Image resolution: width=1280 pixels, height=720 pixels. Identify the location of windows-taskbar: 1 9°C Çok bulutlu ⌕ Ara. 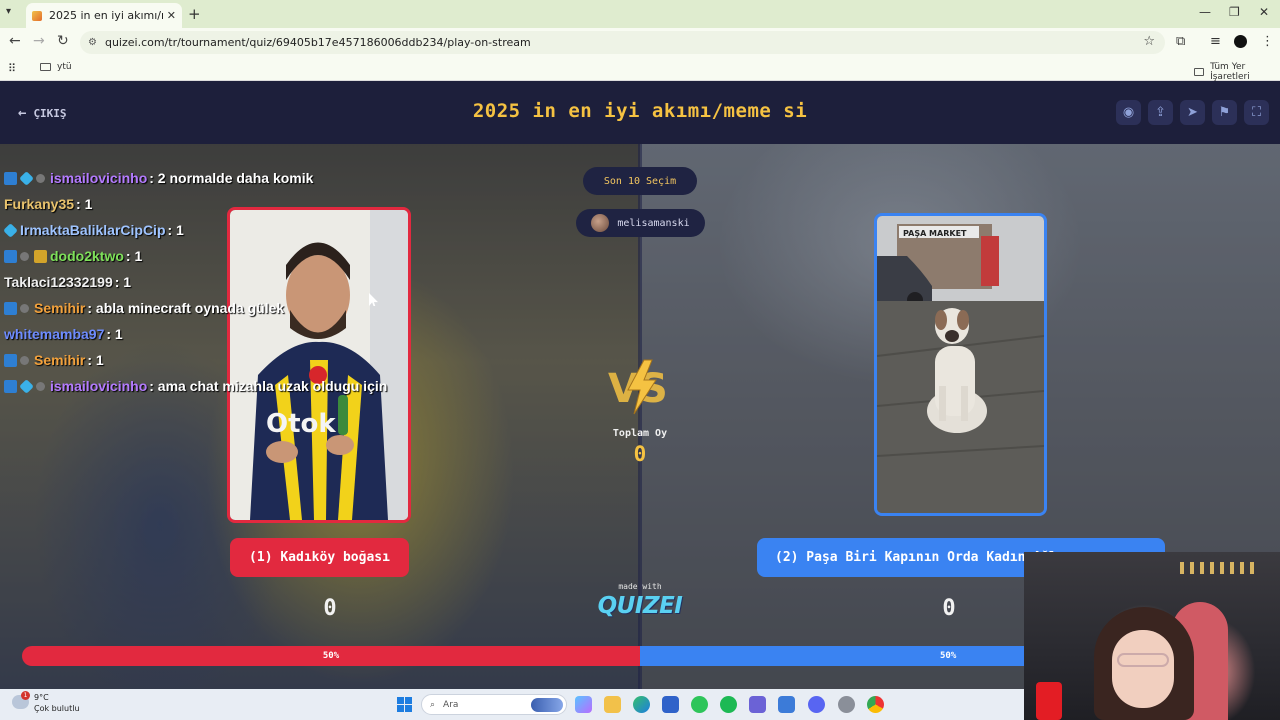
(512, 704).